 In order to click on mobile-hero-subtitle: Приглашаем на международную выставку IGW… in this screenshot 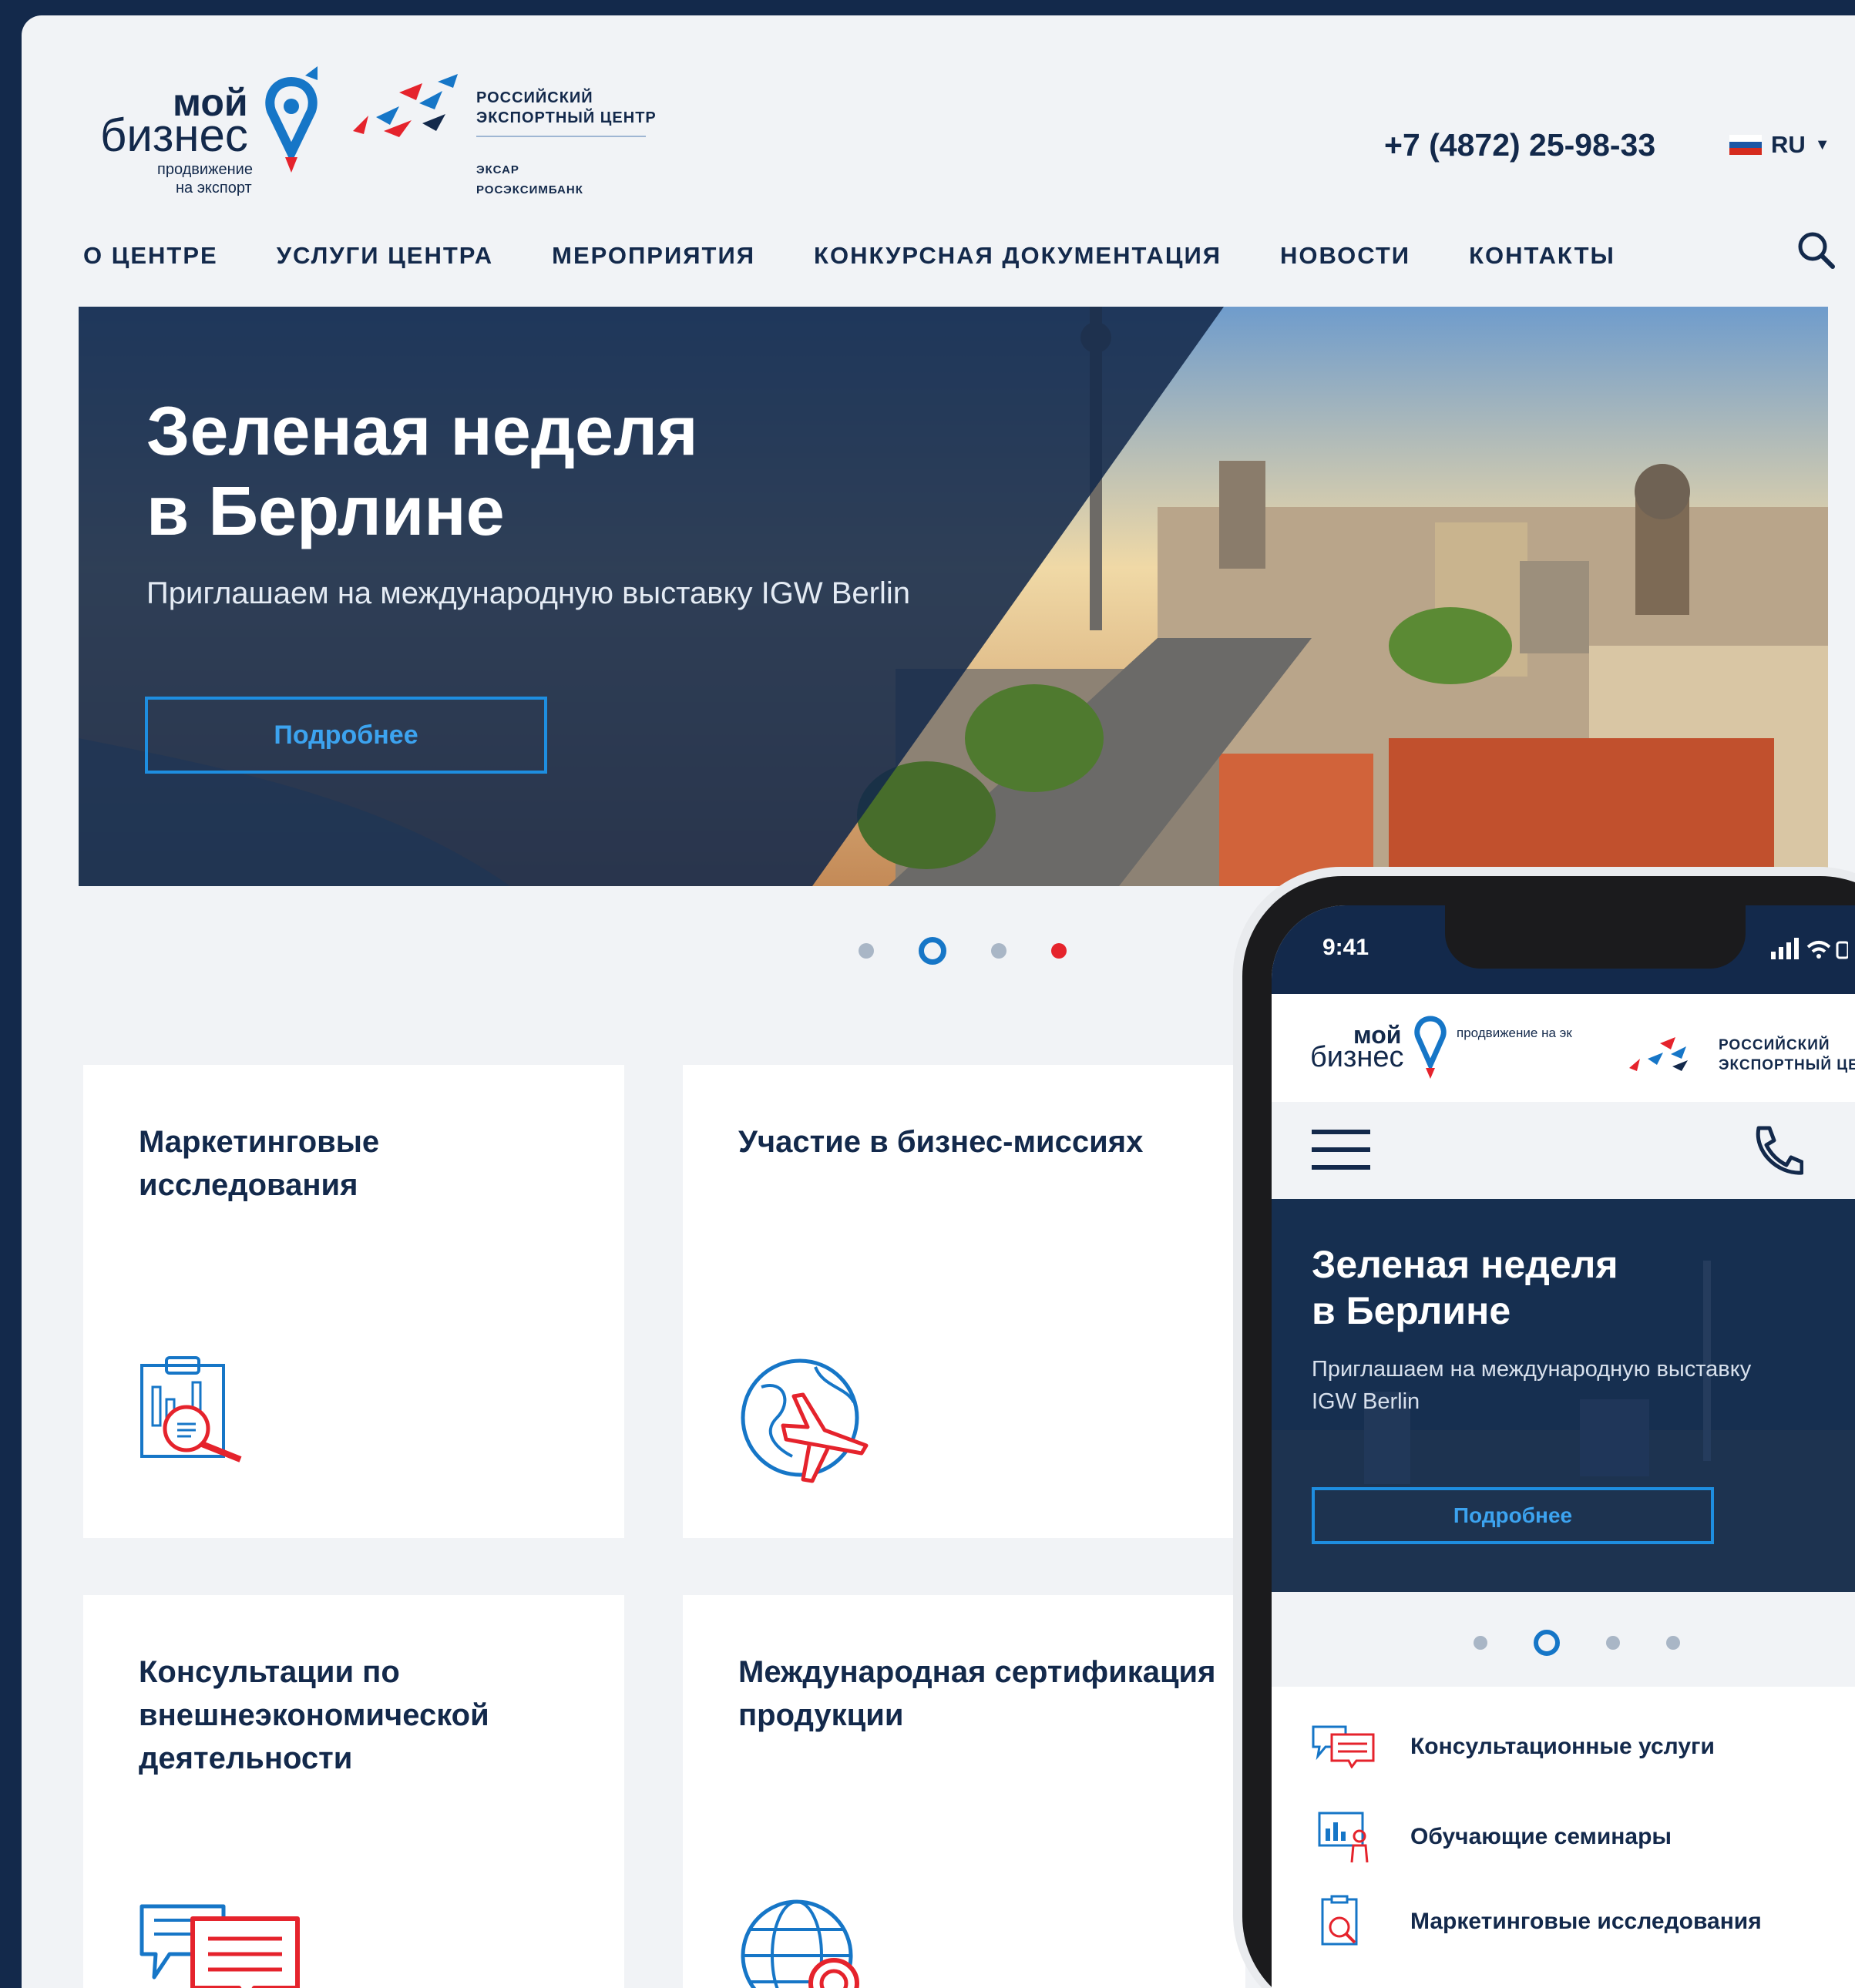, I will do `click(1532, 1385)`.